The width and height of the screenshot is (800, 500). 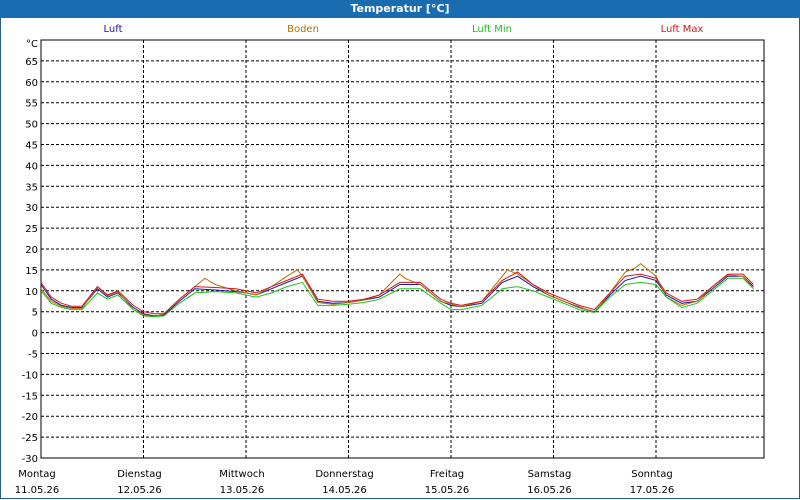 I want to click on y-tick-label: -5, so click(x=33, y=355).